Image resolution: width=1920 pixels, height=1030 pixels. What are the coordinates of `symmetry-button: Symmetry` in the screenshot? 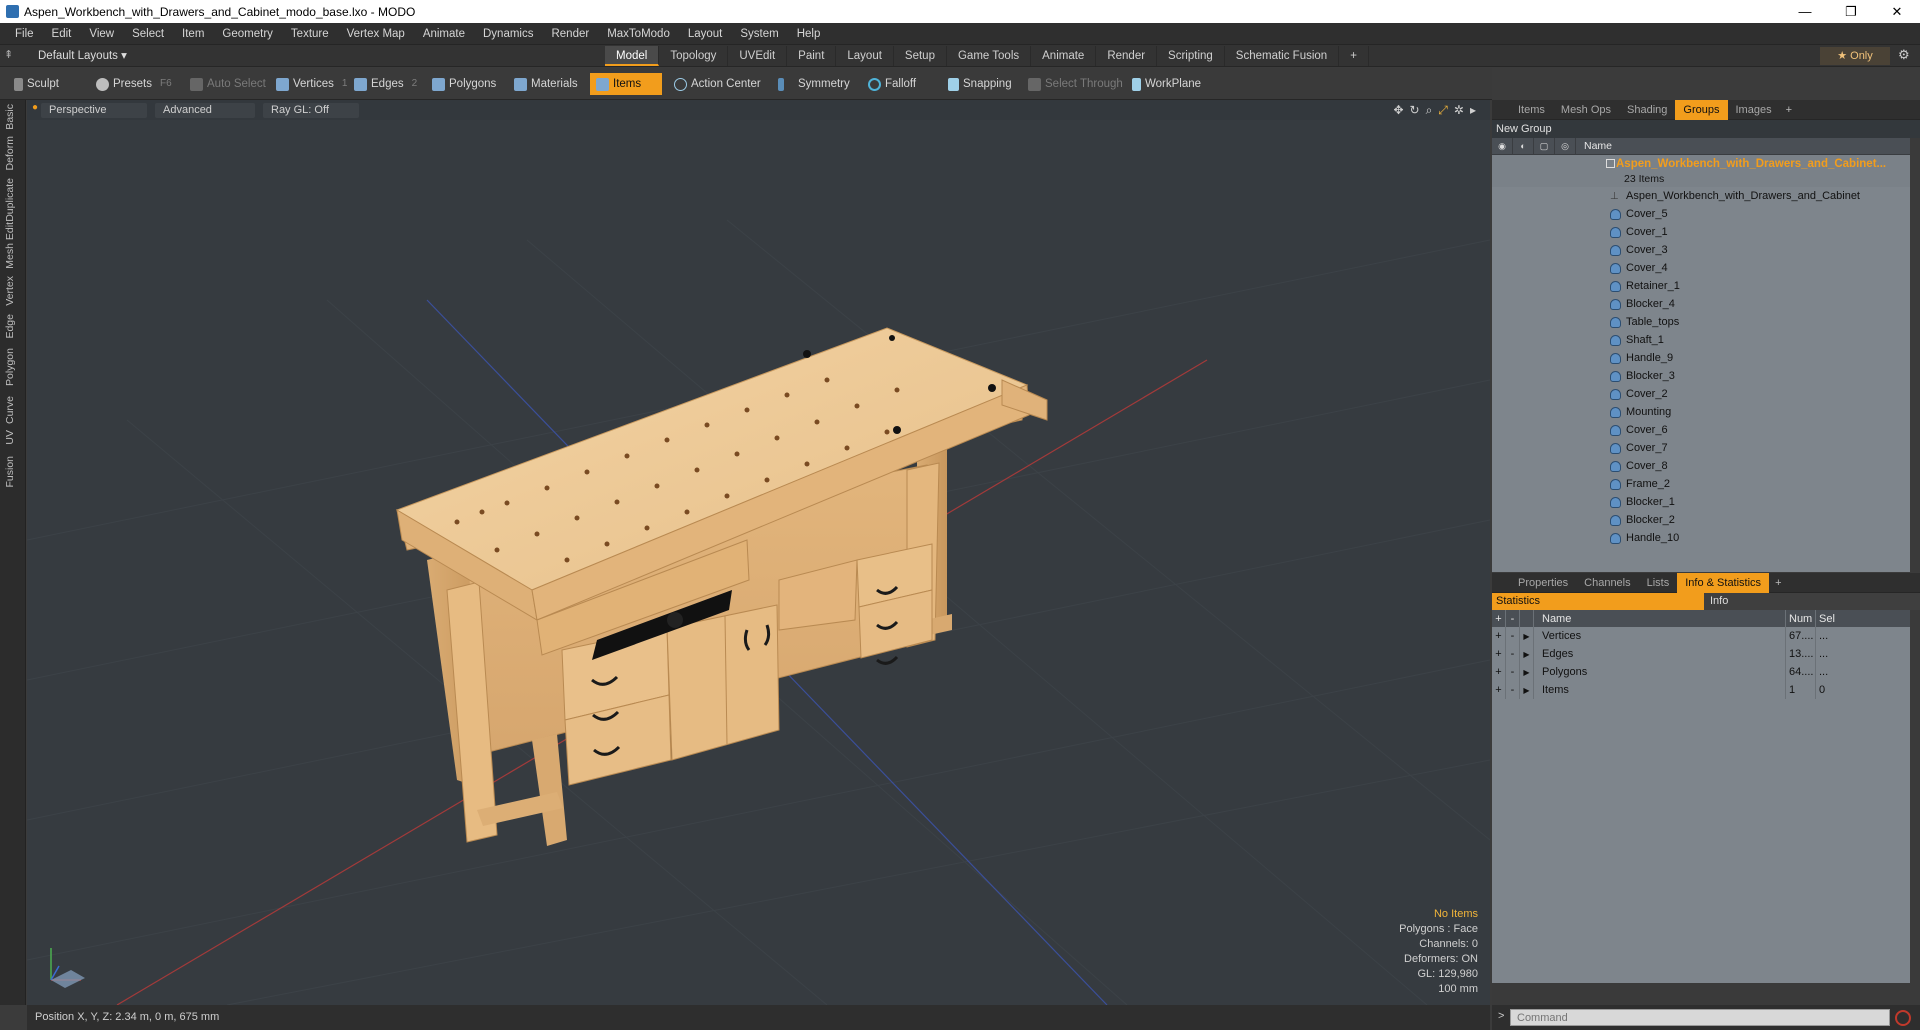 It's located at (814, 84).